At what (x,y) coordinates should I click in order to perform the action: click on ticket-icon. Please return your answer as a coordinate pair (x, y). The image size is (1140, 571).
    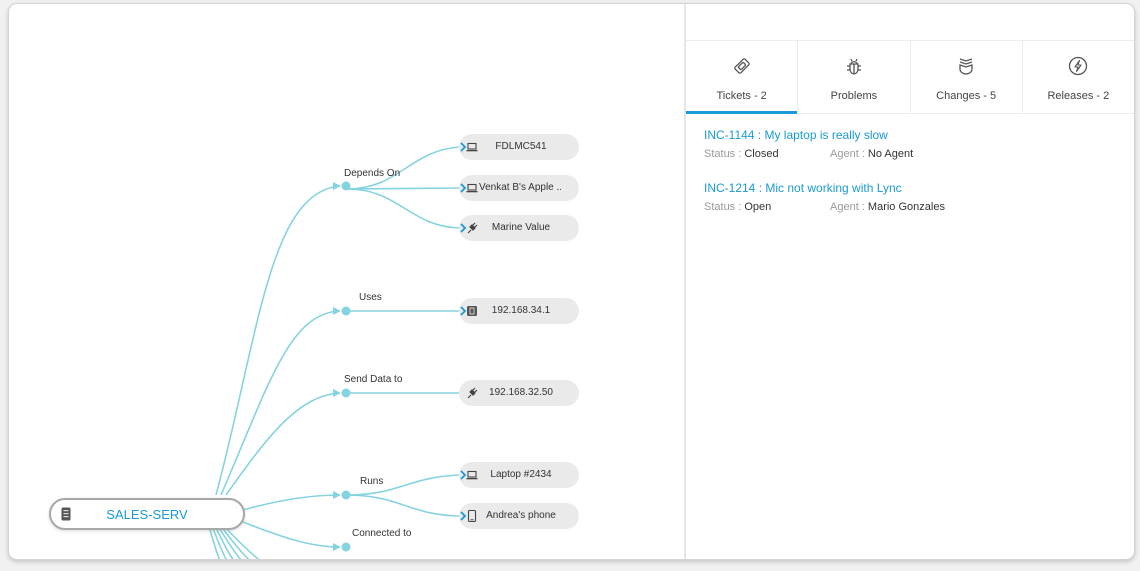
    Looking at the image, I should click on (741, 66).